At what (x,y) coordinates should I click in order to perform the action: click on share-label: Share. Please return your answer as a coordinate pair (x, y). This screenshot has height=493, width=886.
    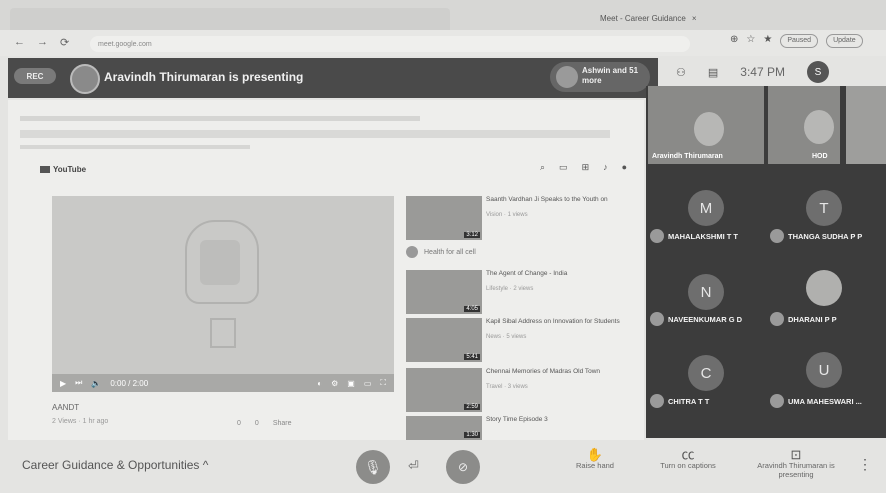
    Looking at the image, I should click on (282, 423).